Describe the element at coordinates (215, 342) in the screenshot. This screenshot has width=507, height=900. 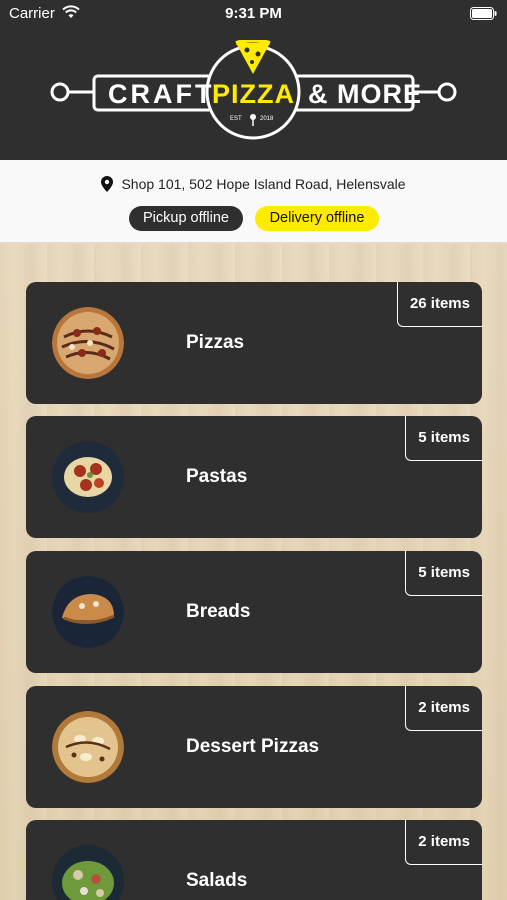
I see `category-title: Pizzas` at that location.